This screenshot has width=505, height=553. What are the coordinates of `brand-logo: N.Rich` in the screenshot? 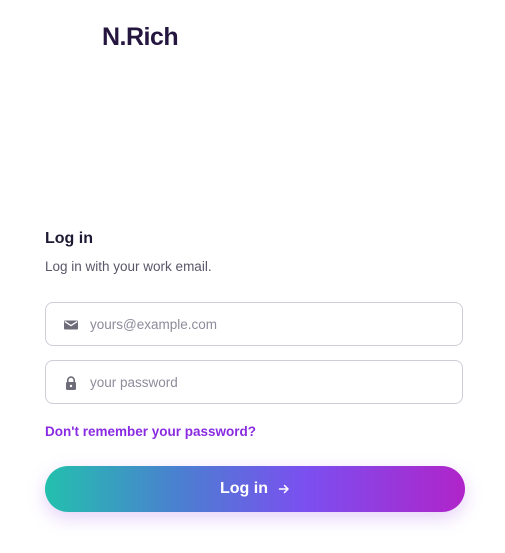 It's located at (112, 37).